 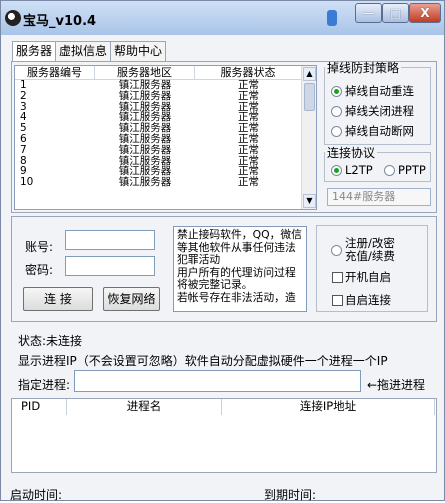 What do you see at coordinates (372, 111) in the screenshot?
I see `radio-close-process: 掉线关闭进程` at bounding box center [372, 111].